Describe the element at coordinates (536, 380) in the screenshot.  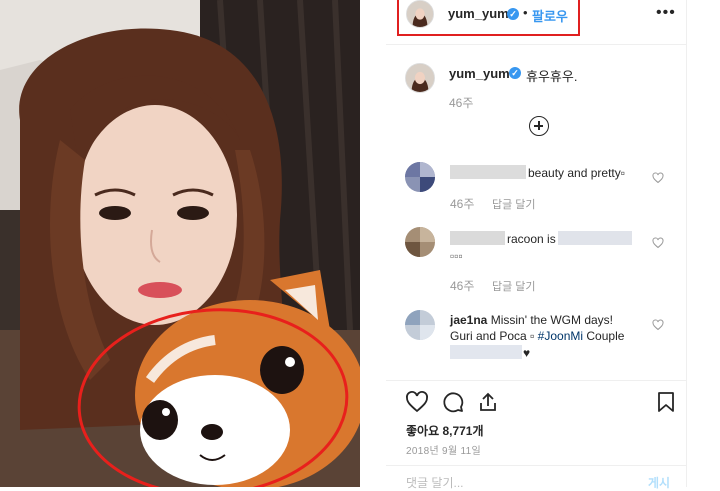
I see `action-divider` at that location.